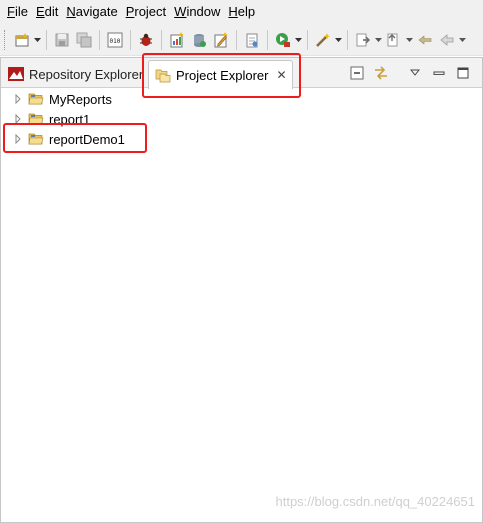 This screenshot has width=483, height=523. I want to click on new-data-icon, so click(200, 40).